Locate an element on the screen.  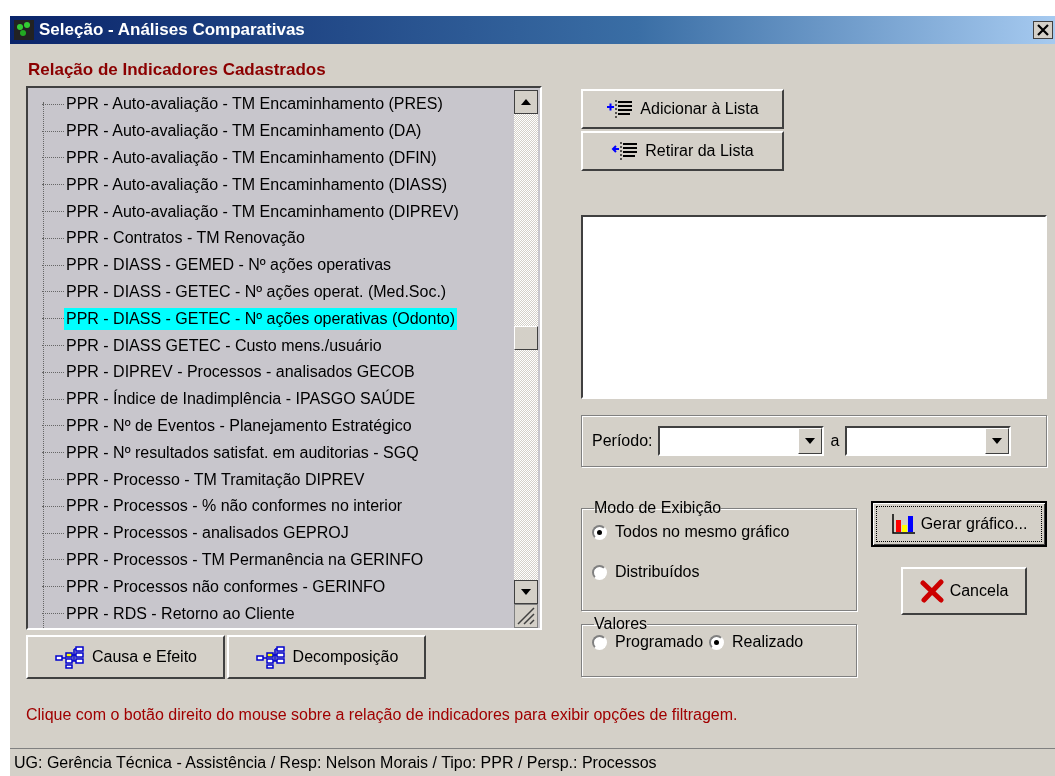
tree-item: PPR - Nº de Eventos - Planejamento Estratégico is located at coordinates (239, 425).